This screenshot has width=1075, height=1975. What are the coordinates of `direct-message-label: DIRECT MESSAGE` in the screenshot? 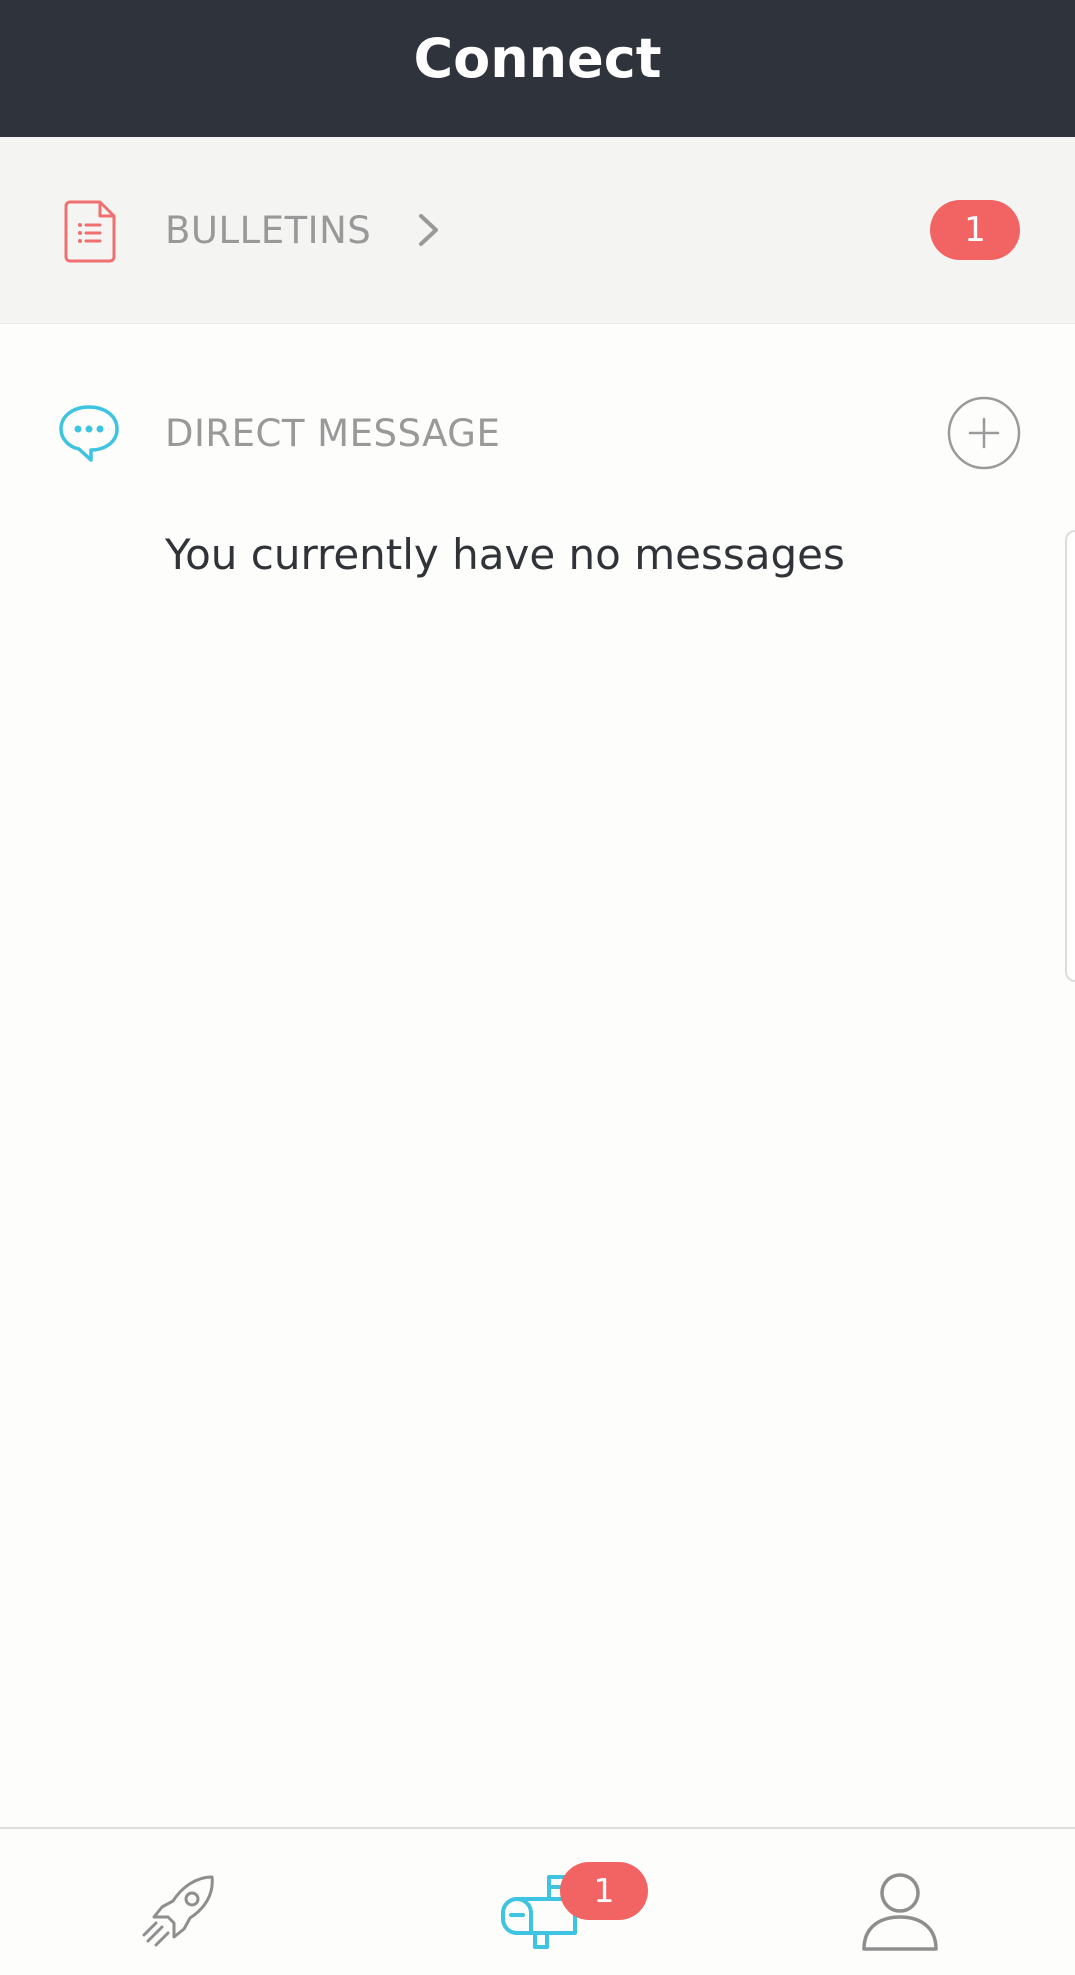 It's located at (333, 433).